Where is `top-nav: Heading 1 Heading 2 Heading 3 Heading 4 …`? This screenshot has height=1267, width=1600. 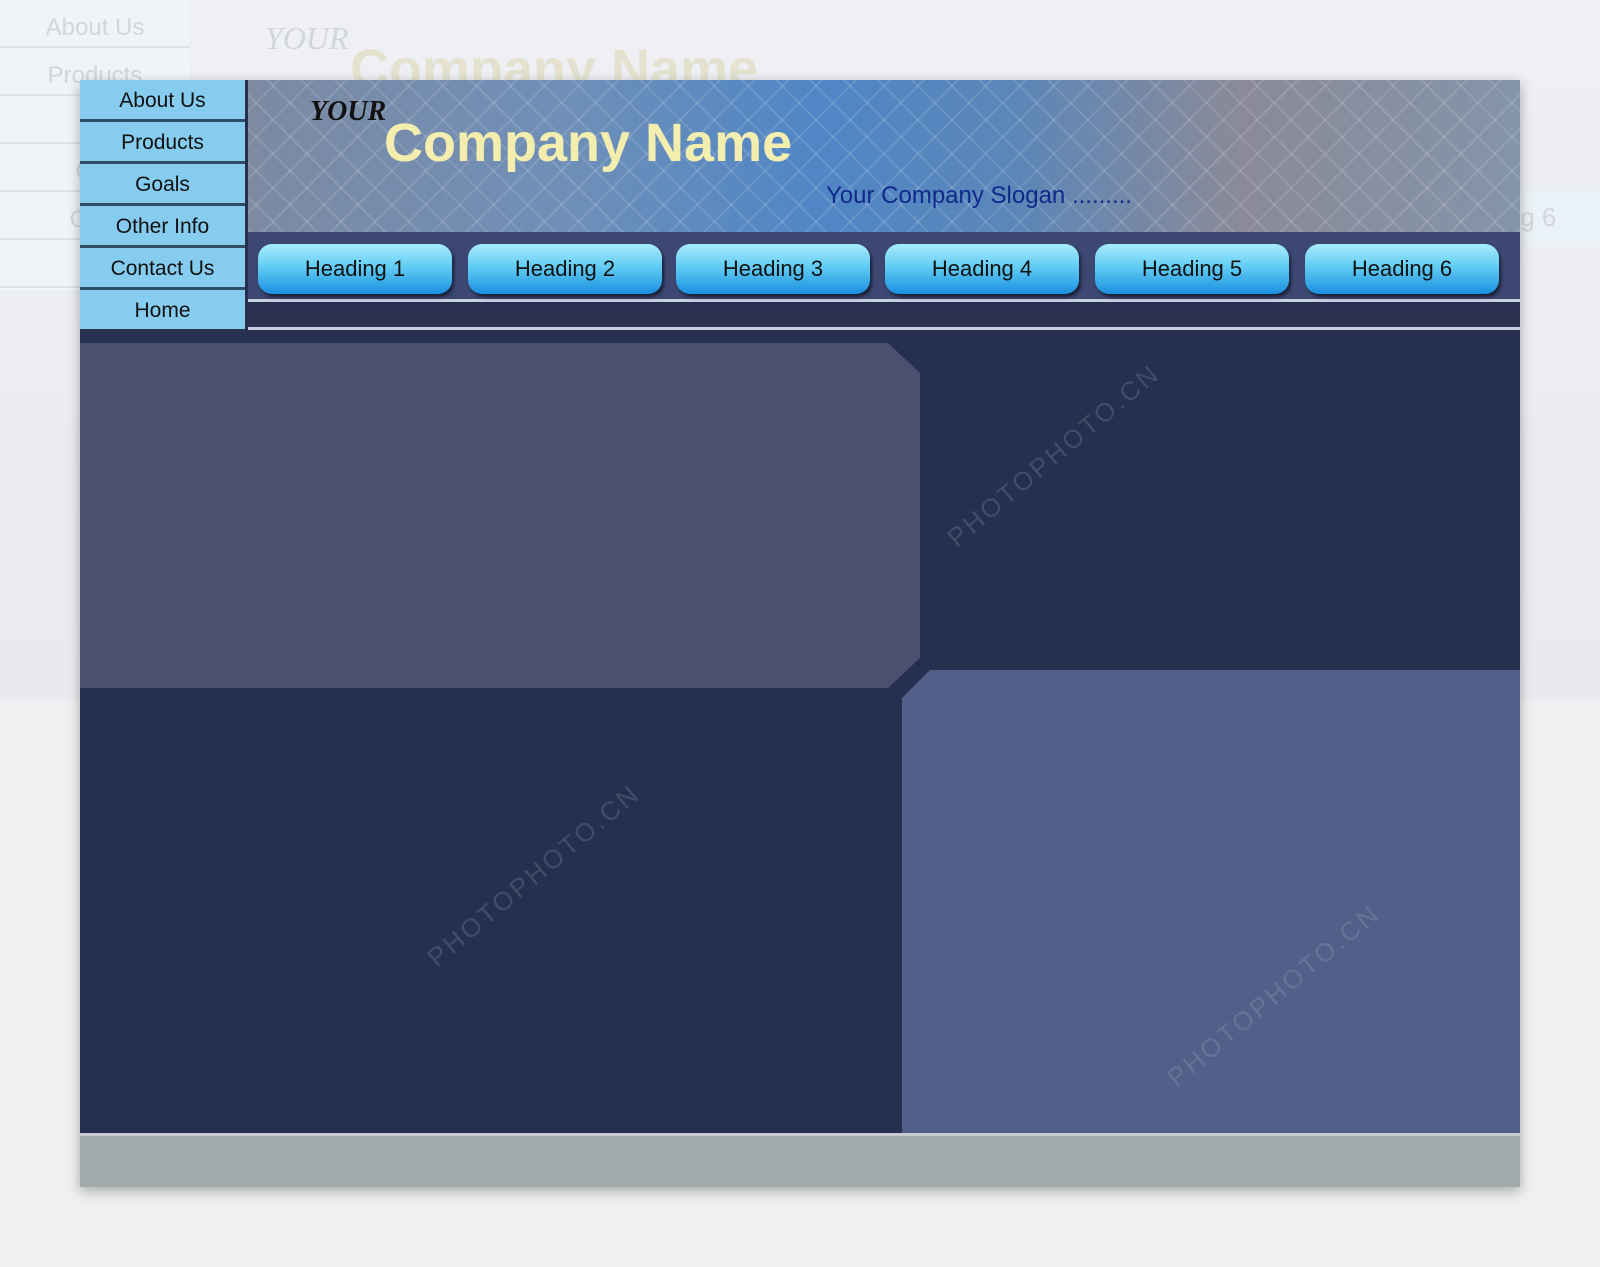 top-nav: Heading 1 Heading 2 Heading 3 Heading 4 … is located at coordinates (884, 267).